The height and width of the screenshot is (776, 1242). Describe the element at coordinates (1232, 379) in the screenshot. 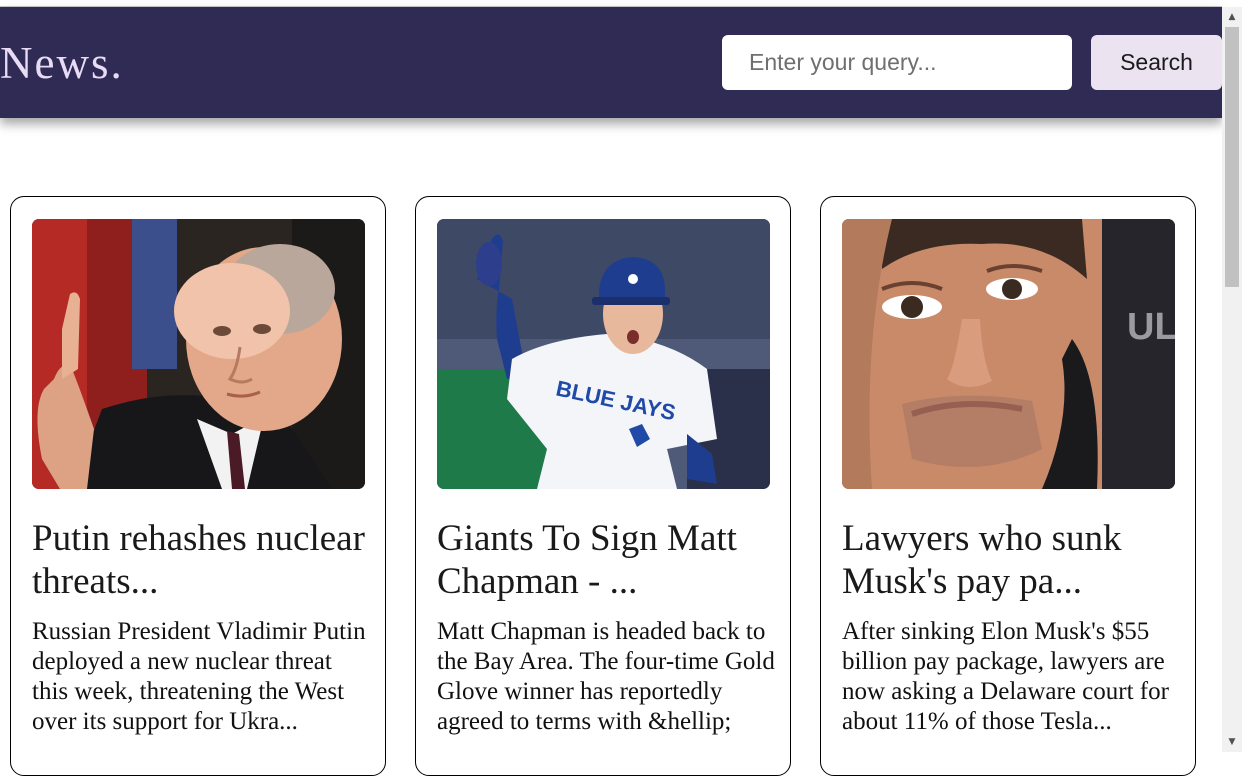

I see `vertical-scrollbar: ▲ ▼` at that location.